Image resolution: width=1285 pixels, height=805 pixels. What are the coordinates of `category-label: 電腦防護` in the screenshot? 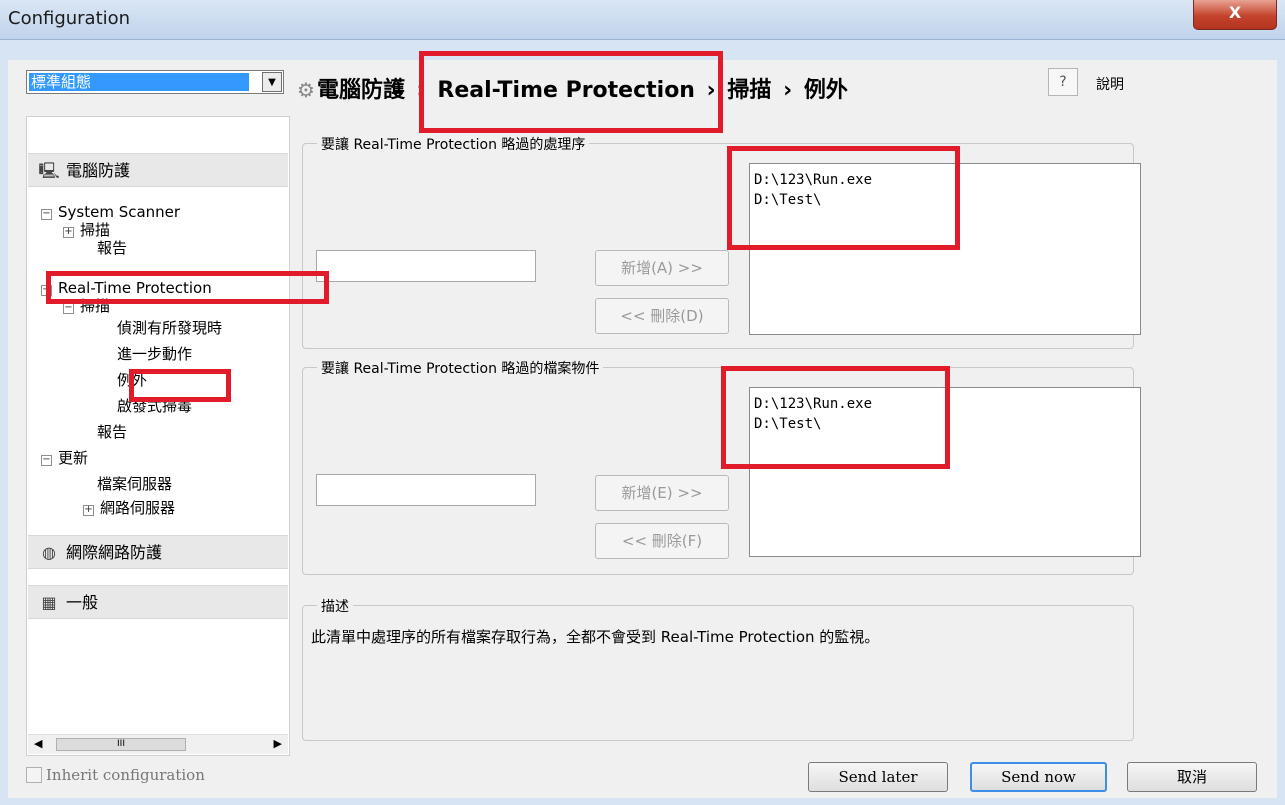 It's located at (98, 170).